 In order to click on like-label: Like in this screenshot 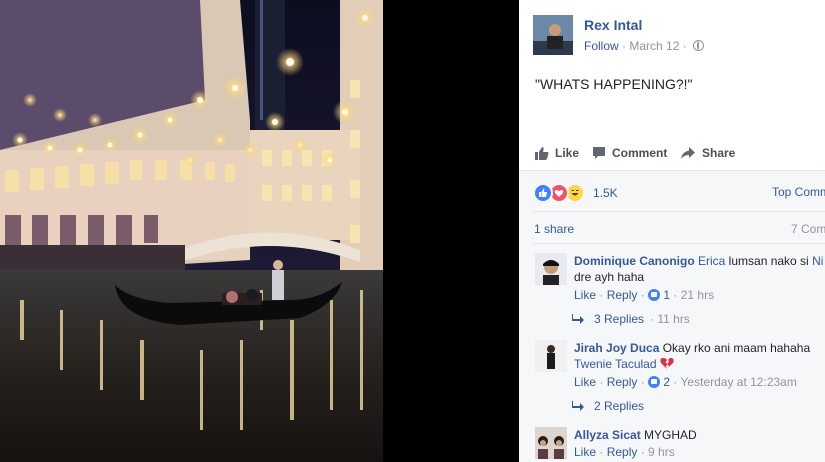, I will do `click(567, 153)`.